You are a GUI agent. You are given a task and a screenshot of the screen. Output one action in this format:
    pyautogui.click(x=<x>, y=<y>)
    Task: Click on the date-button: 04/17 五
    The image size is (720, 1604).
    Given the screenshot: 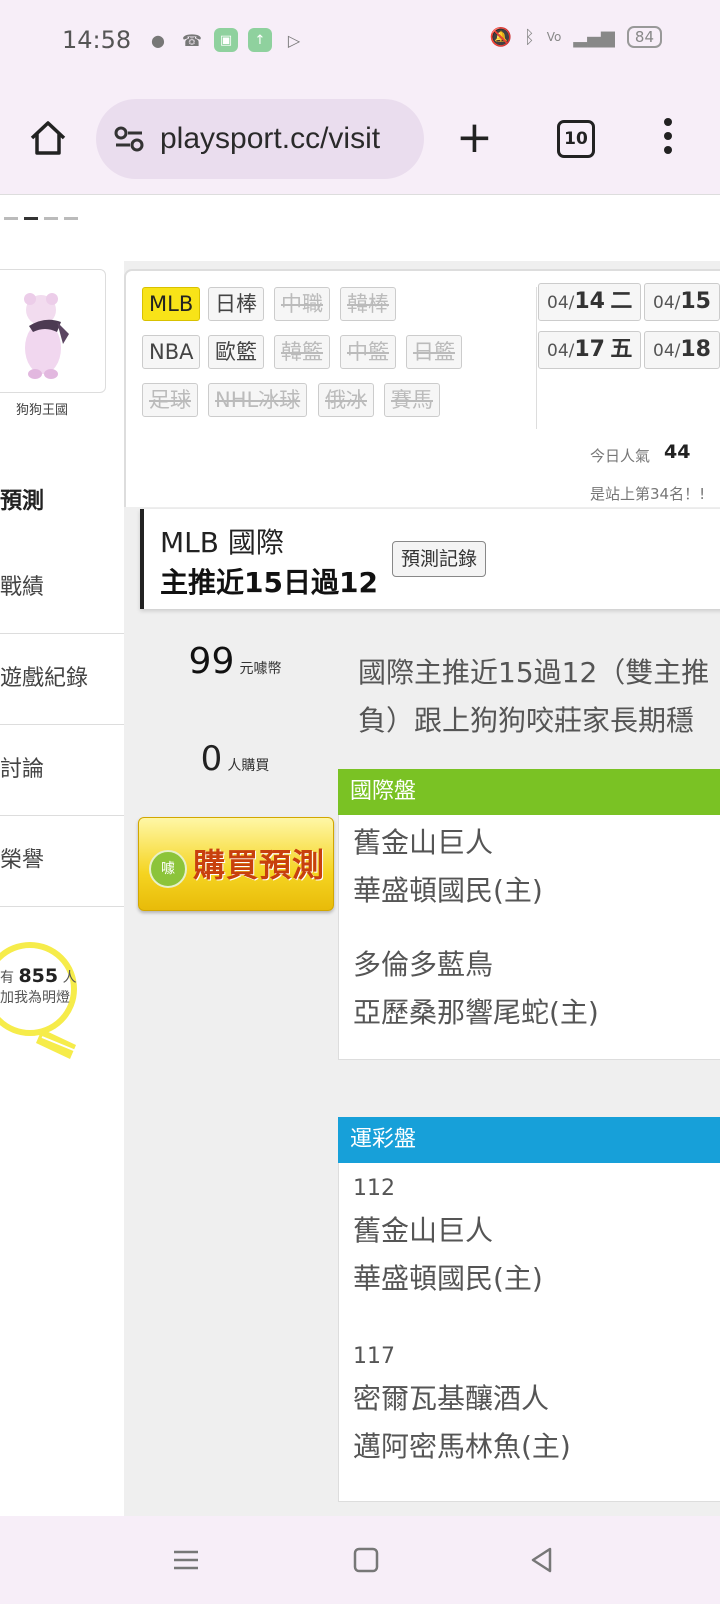 What is the action you would take?
    pyautogui.click(x=590, y=350)
    